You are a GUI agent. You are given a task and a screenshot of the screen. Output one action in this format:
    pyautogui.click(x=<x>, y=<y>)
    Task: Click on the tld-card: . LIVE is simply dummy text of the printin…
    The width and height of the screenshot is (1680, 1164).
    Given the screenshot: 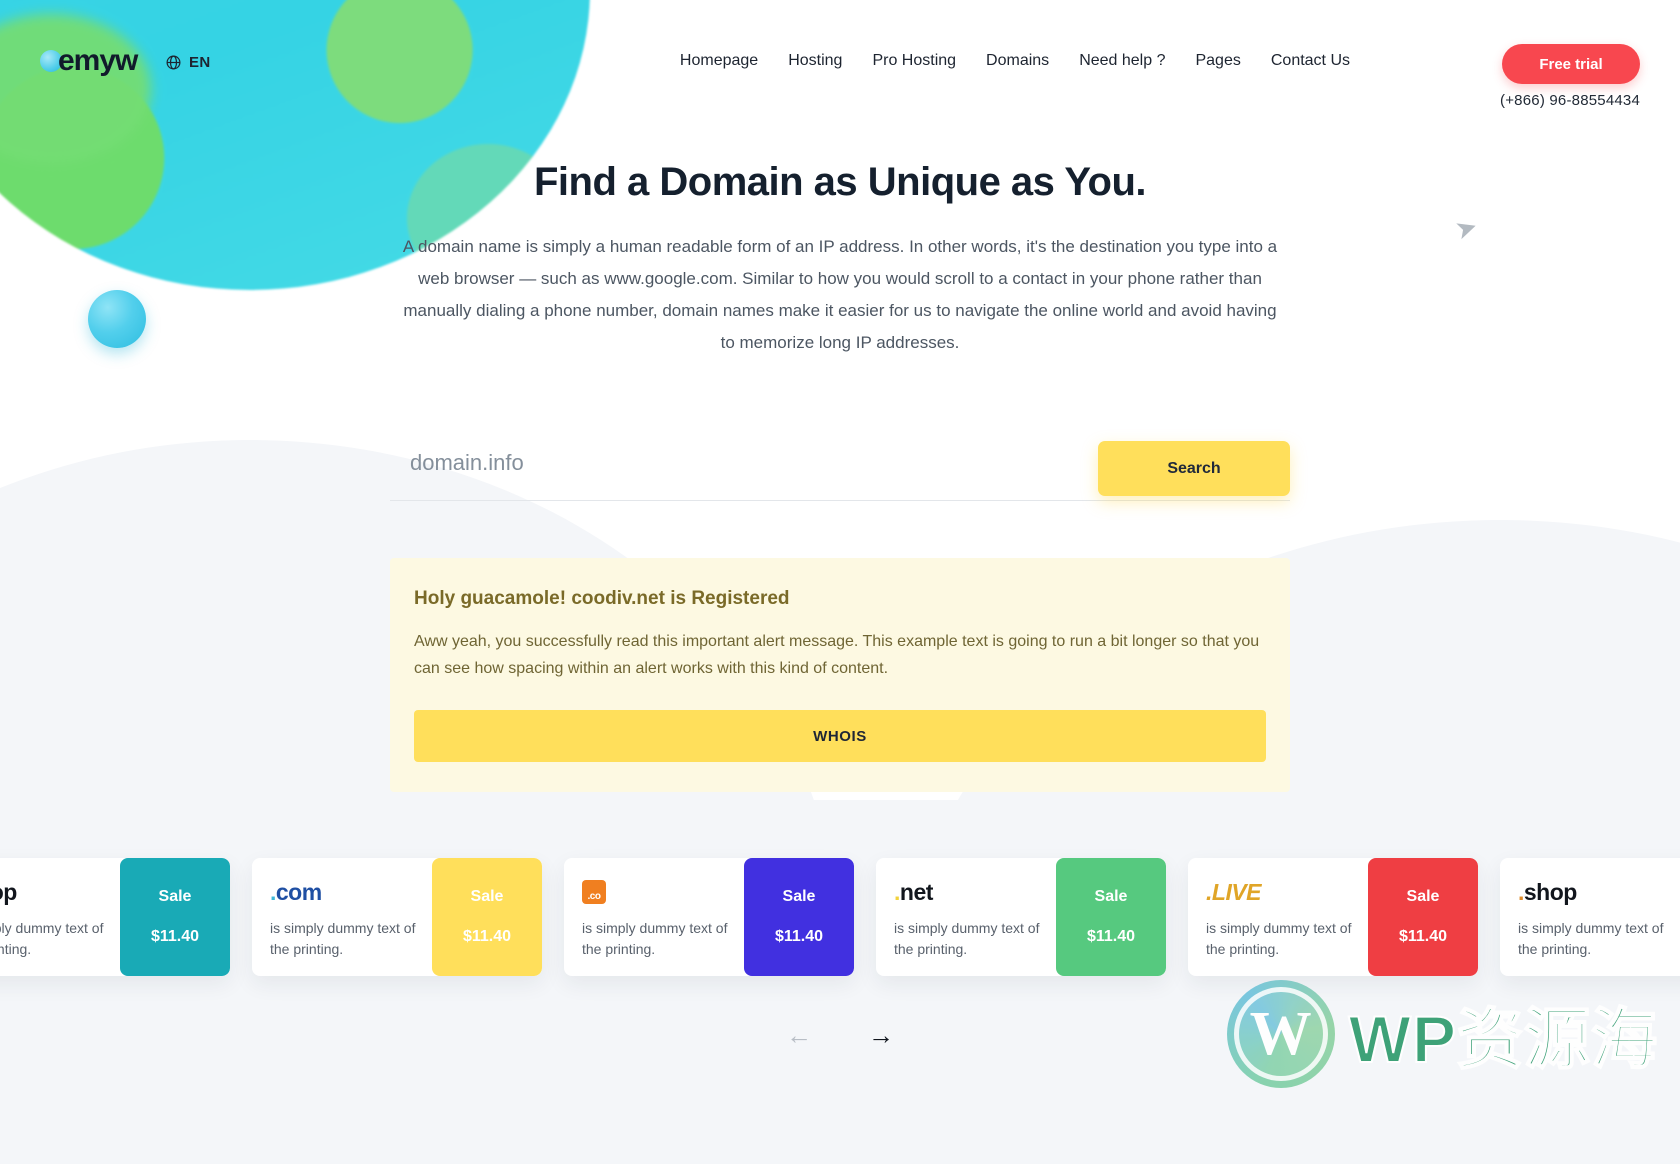 What is the action you would take?
    pyautogui.click(x=1333, y=917)
    